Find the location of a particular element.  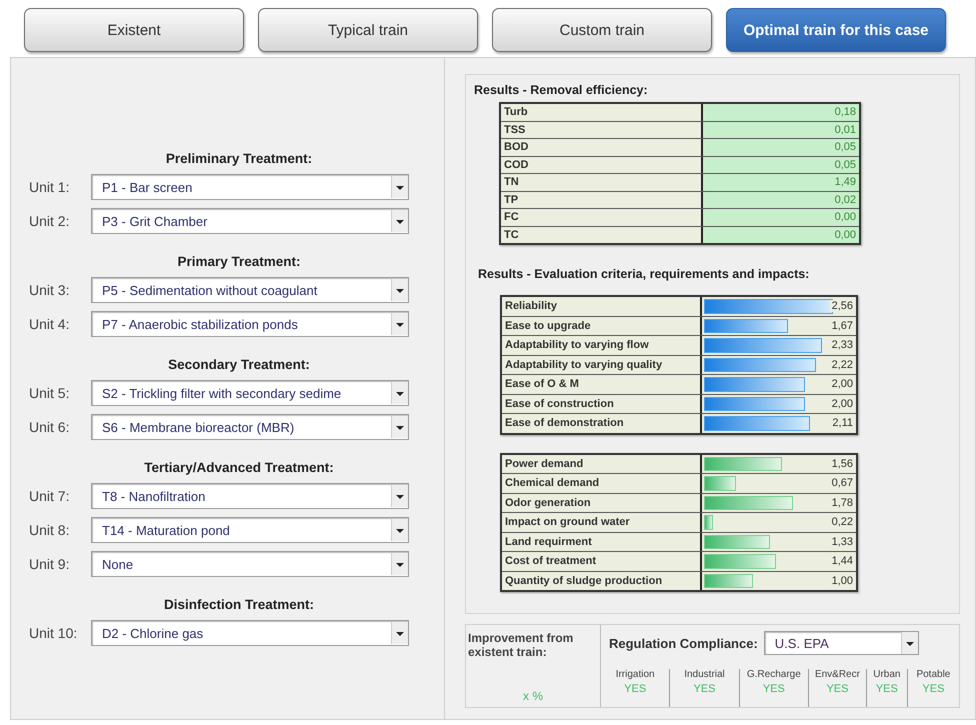

unit-dropdown: T14 - Maturation pond is located at coordinates (250, 530).